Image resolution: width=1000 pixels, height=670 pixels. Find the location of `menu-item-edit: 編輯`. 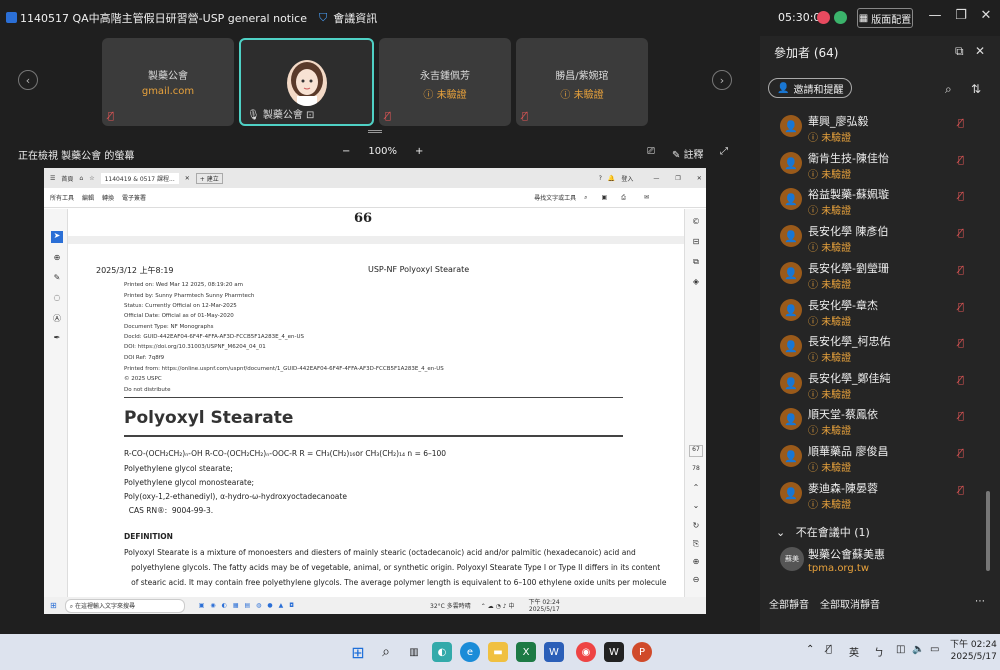

menu-item-edit: 編輯 is located at coordinates (88, 197).